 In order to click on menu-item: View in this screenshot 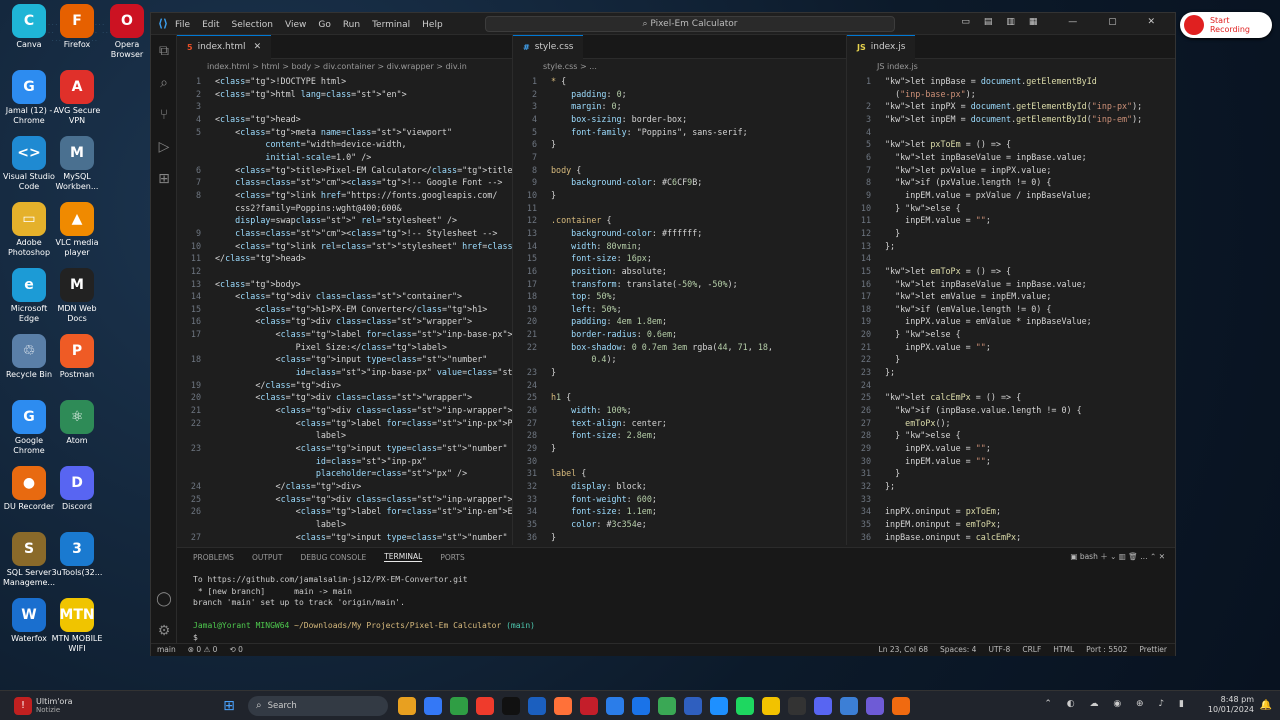, I will do `click(295, 25)`.